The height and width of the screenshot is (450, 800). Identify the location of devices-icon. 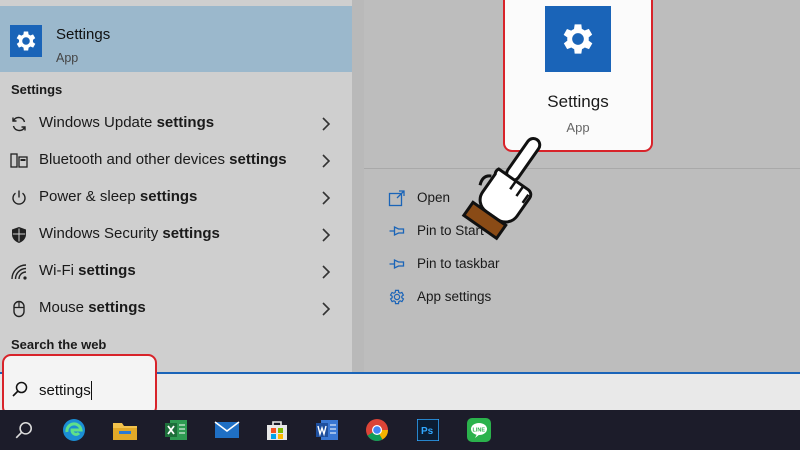
(19, 161).